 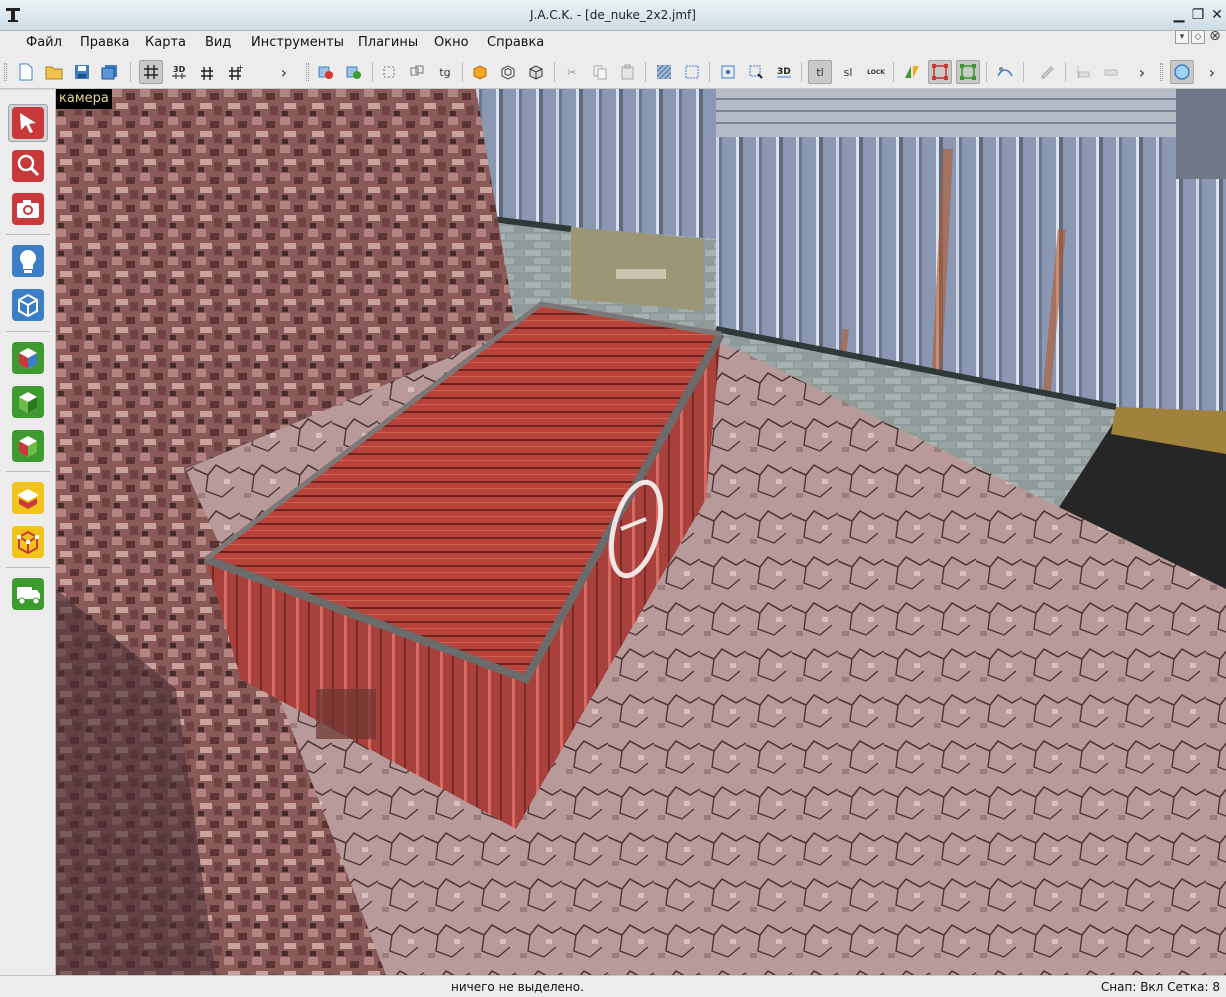 What do you see at coordinates (480, 72) in the screenshot?
I see `carve-icon` at bounding box center [480, 72].